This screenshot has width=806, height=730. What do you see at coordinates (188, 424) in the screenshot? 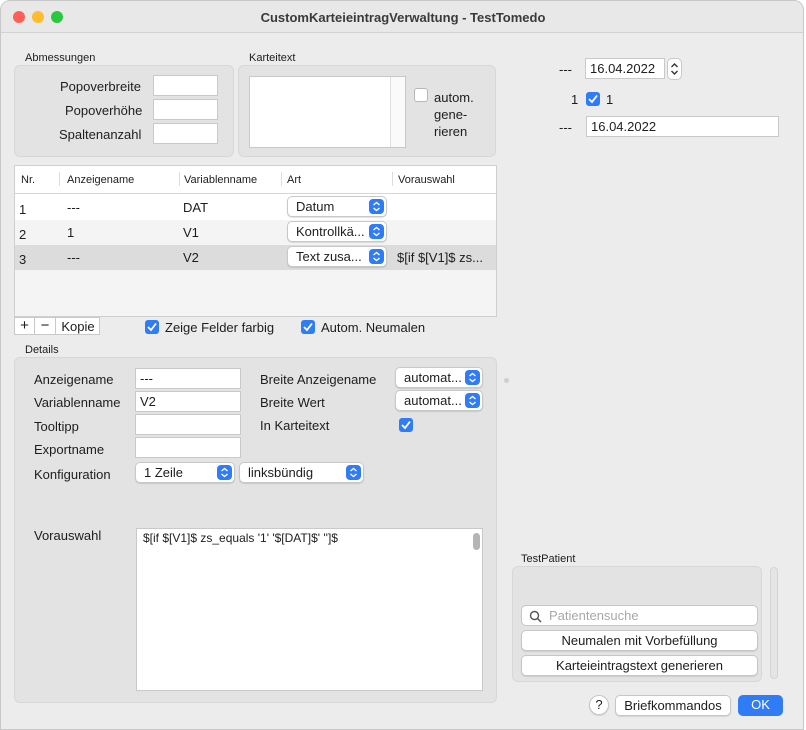
I see `tooltipp-field` at bounding box center [188, 424].